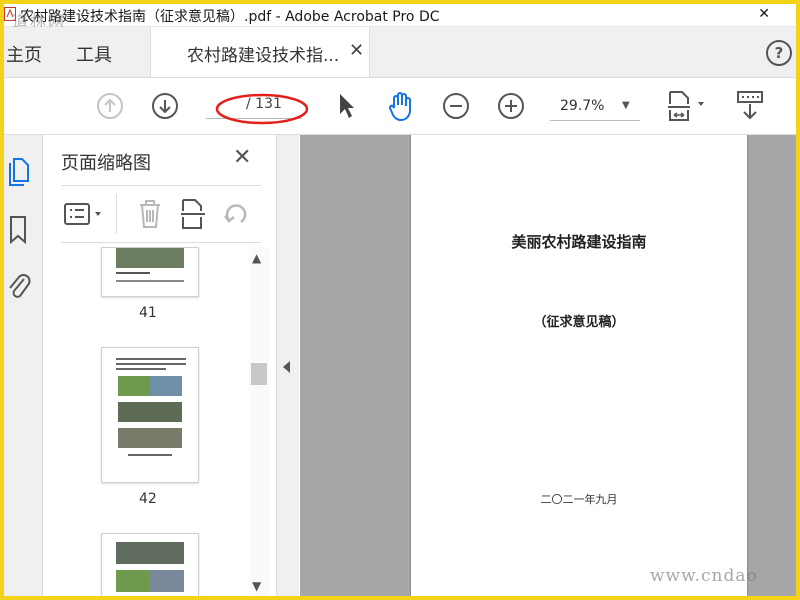 This screenshot has height=600, width=800. Describe the element at coordinates (256, 258) in the screenshot. I see `scroll-up-icon: ▲` at that location.